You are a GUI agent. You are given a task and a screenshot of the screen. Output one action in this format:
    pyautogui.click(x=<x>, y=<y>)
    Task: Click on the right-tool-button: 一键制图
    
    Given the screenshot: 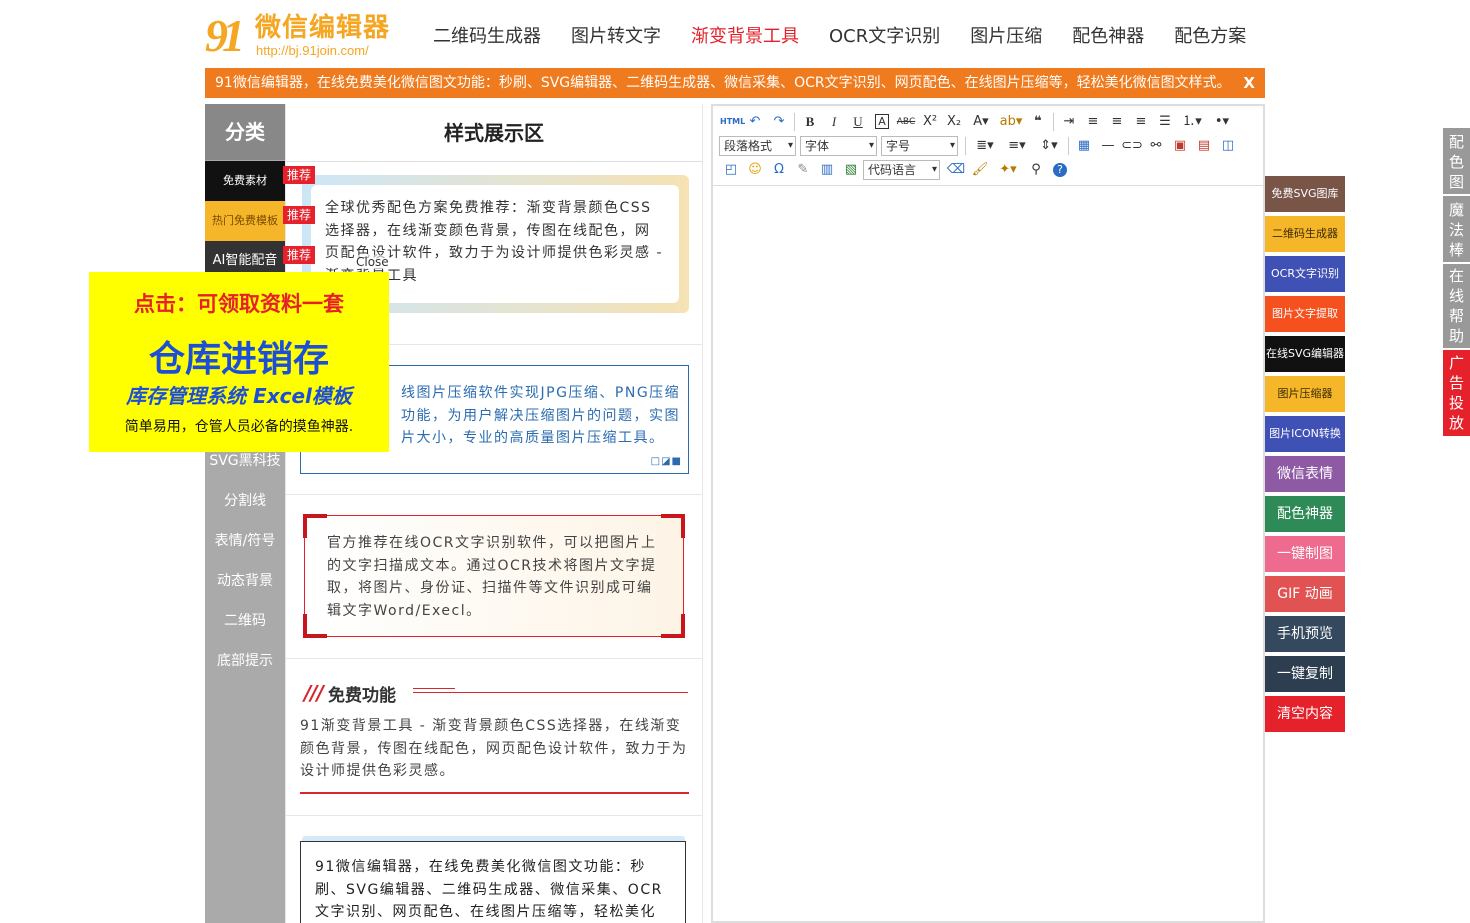 What is the action you would take?
    pyautogui.click(x=1305, y=554)
    